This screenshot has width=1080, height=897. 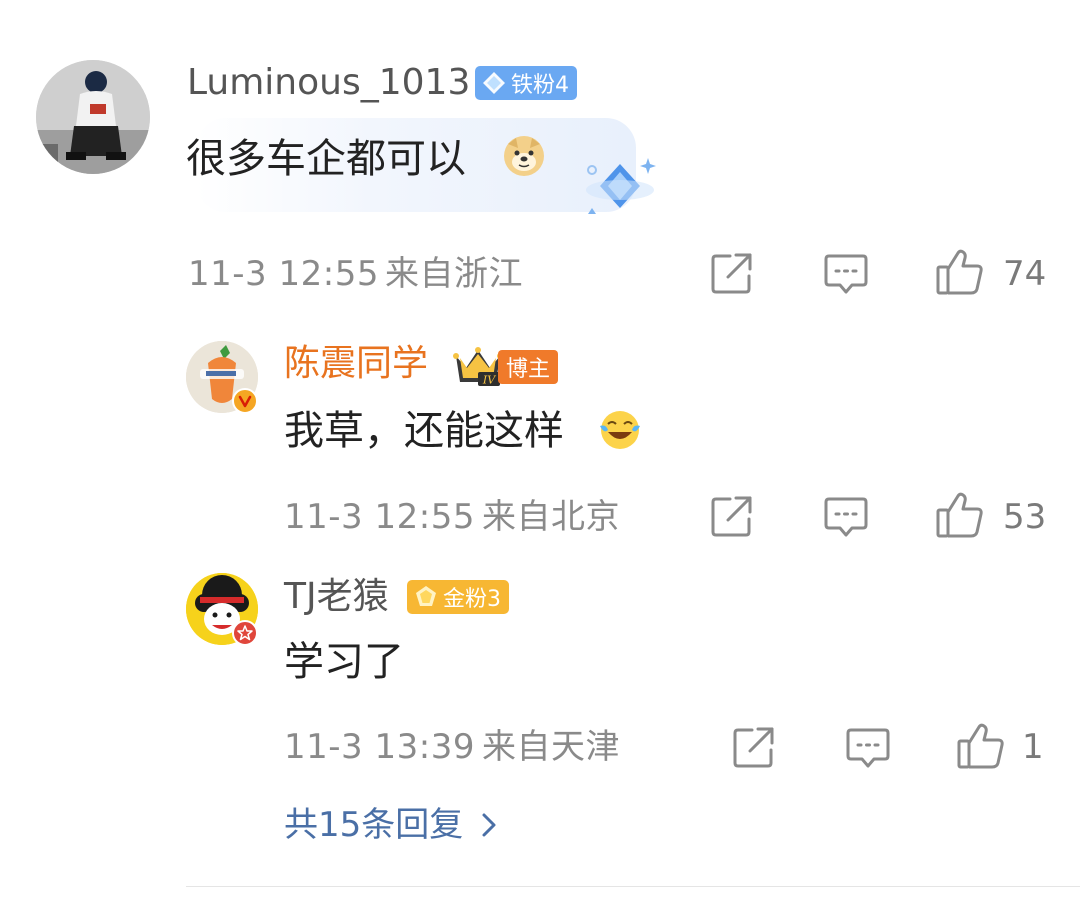 What do you see at coordinates (478, 367) in the screenshot?
I see `crown-icon: IV` at bounding box center [478, 367].